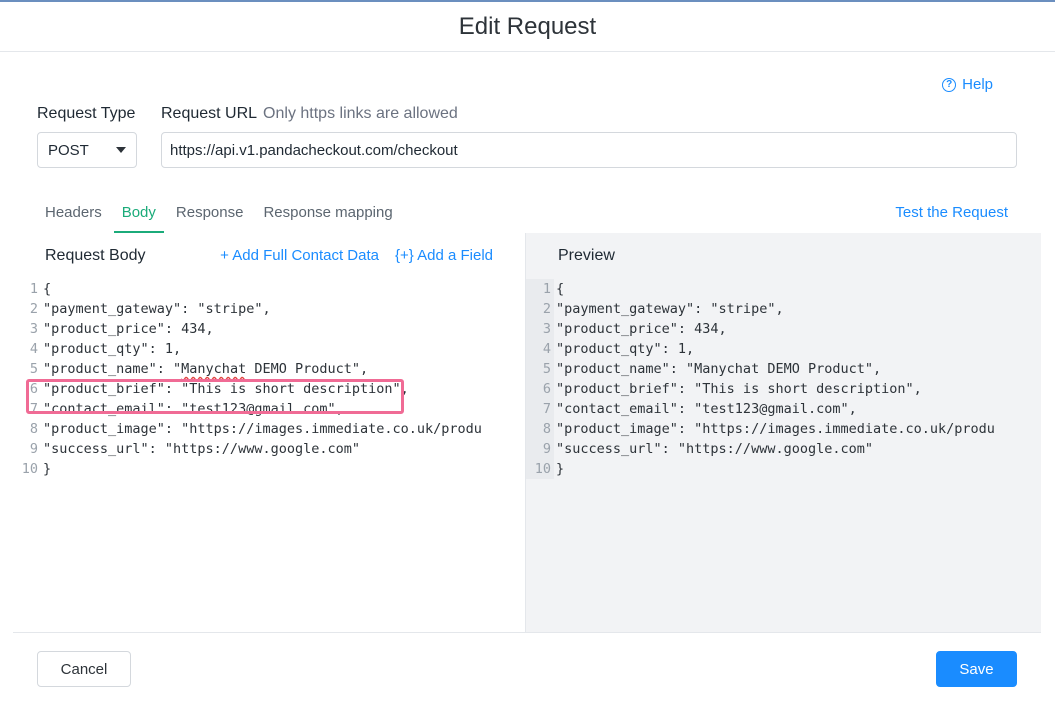 The height and width of the screenshot is (708, 1055). What do you see at coordinates (299, 255) in the screenshot?
I see `add-full-contact-data-link: + Add Full Contact Data` at bounding box center [299, 255].